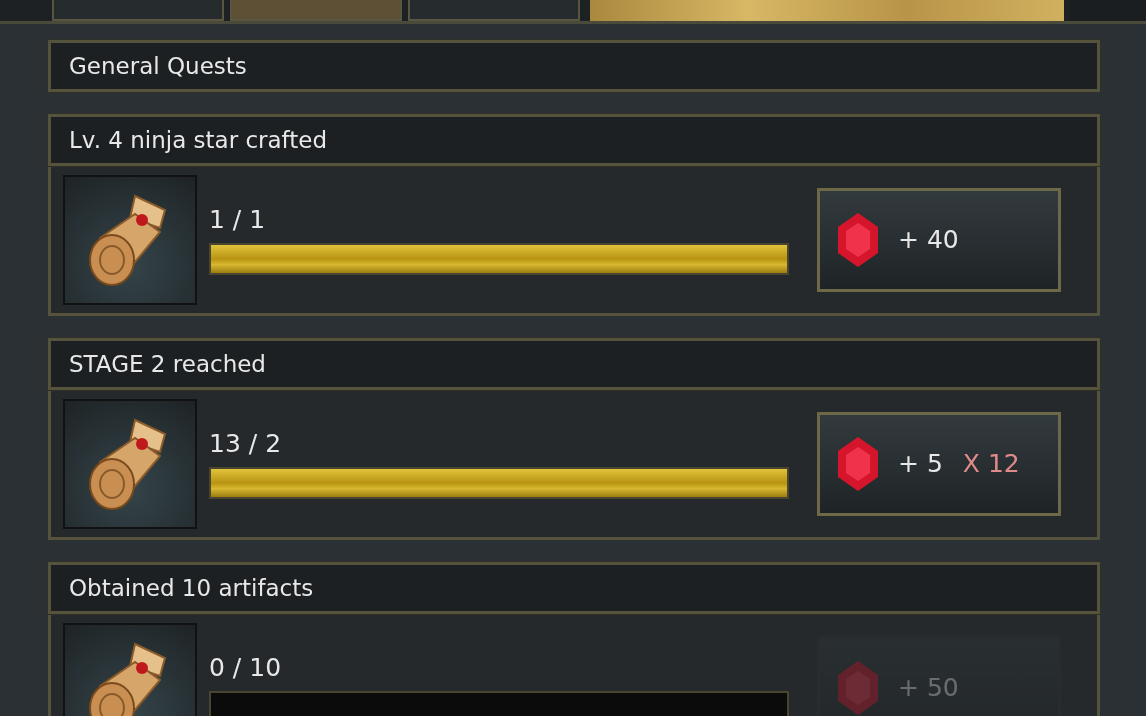 Image resolution: width=1146 pixels, height=716 pixels. I want to click on progress-text: 0 / 10, so click(246, 667).